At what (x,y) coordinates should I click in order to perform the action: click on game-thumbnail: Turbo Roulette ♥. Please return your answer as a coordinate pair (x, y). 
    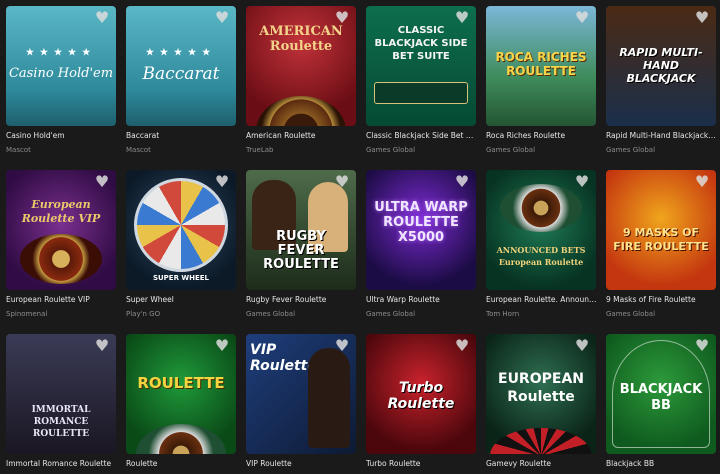
    Looking at the image, I should click on (421, 394).